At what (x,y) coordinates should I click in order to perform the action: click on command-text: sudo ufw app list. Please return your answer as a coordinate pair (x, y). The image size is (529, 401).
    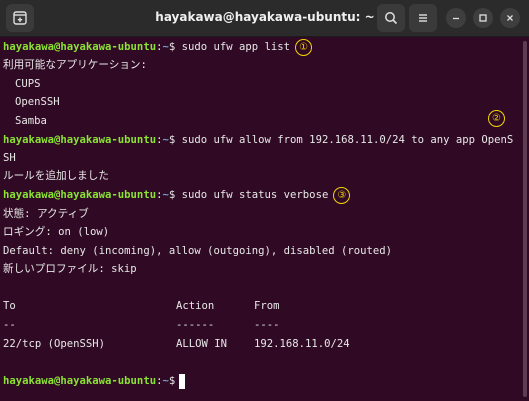
    Looking at the image, I should click on (233, 47).